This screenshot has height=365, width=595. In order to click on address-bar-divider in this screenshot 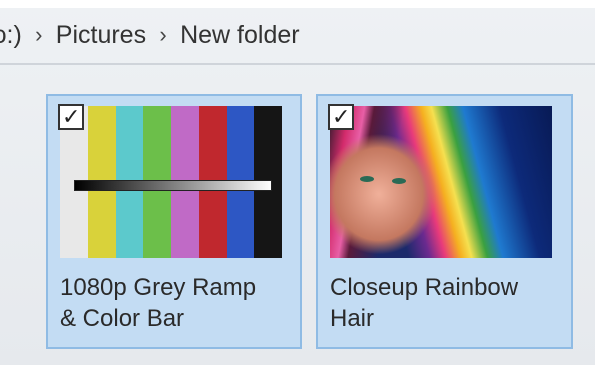, I will do `click(297, 64)`.